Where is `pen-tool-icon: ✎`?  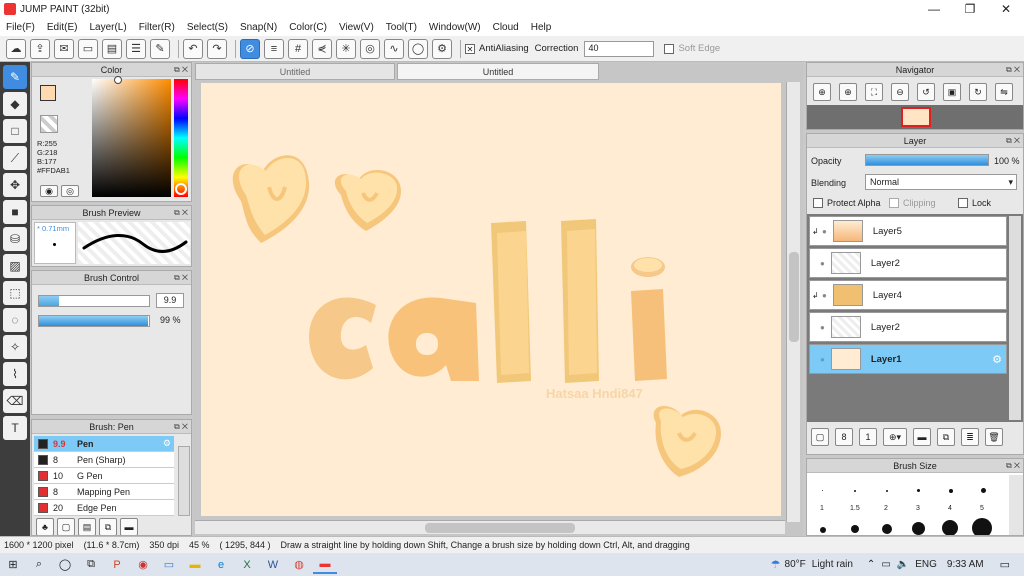
pen-tool-icon: ✎ is located at coordinates (15, 77).